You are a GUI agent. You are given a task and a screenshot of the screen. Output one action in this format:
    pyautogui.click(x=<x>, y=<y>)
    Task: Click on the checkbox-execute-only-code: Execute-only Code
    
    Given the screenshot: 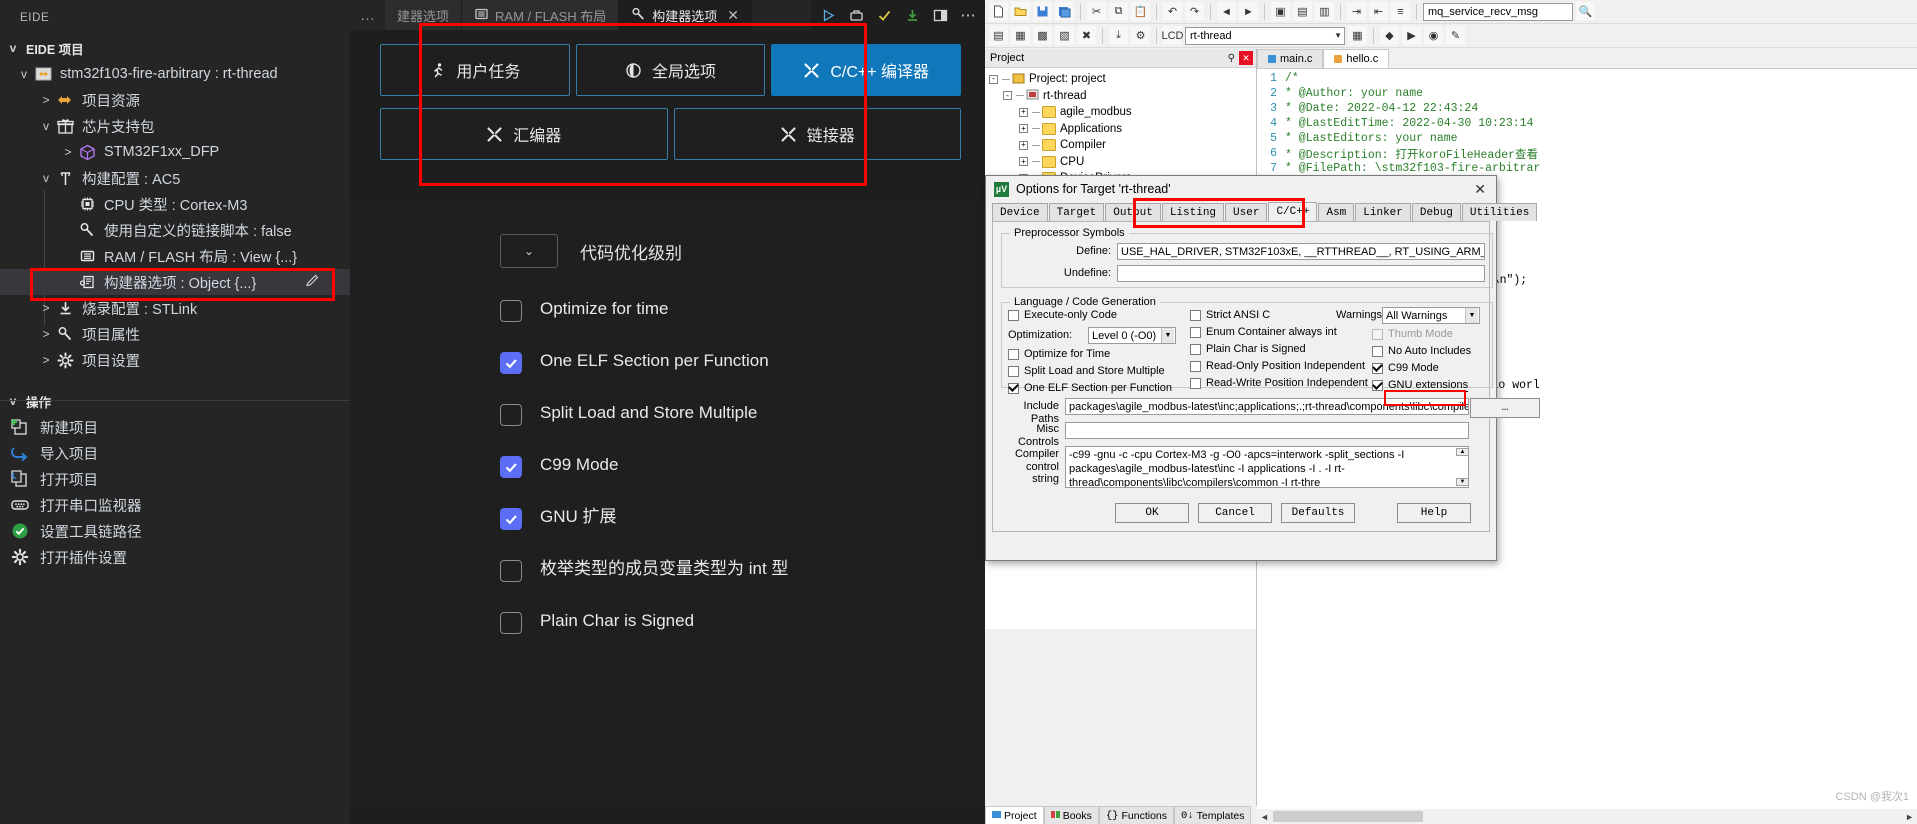 What is the action you would take?
    pyautogui.click(x=1062, y=315)
    